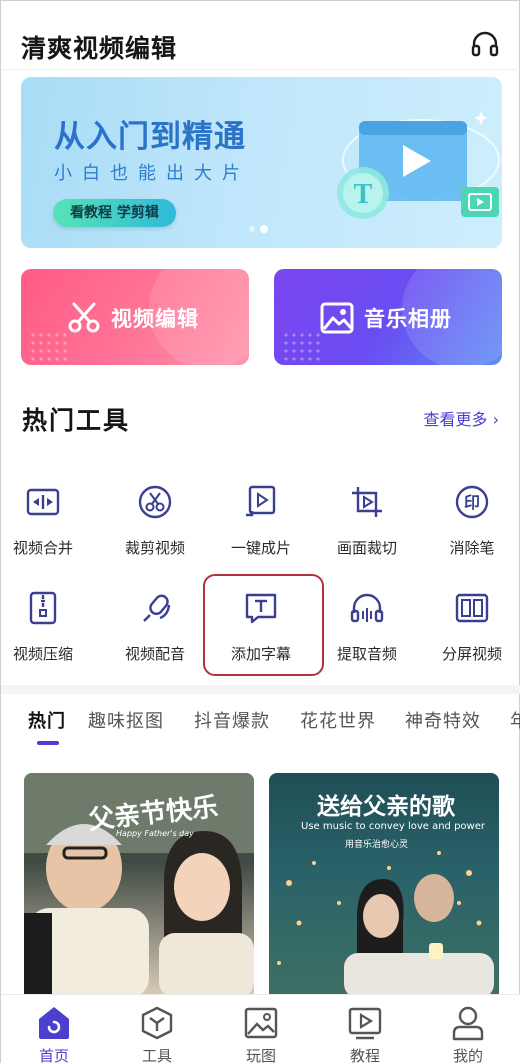 This screenshot has height=1063, width=520. What do you see at coordinates (443, 720) in the screenshot?
I see `tab-magic-effects: 神奇特效` at bounding box center [443, 720].